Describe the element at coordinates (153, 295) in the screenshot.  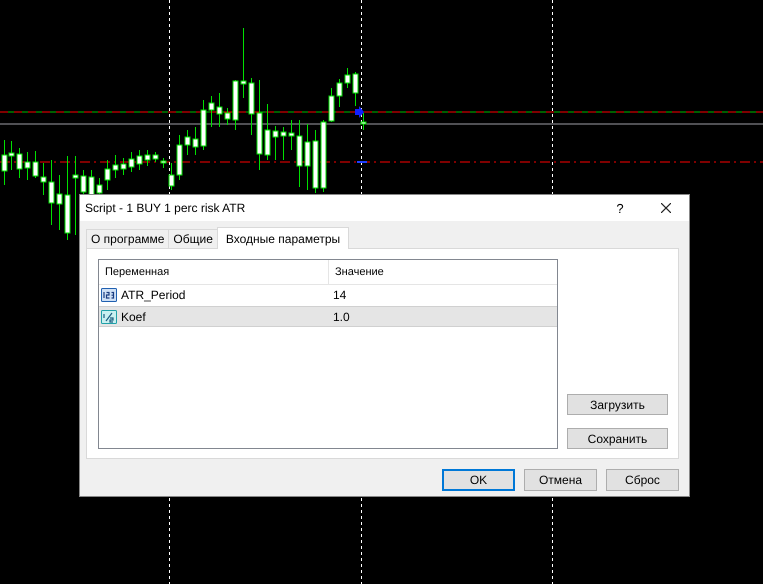
I see `parameter-name: ATR_Period` at that location.